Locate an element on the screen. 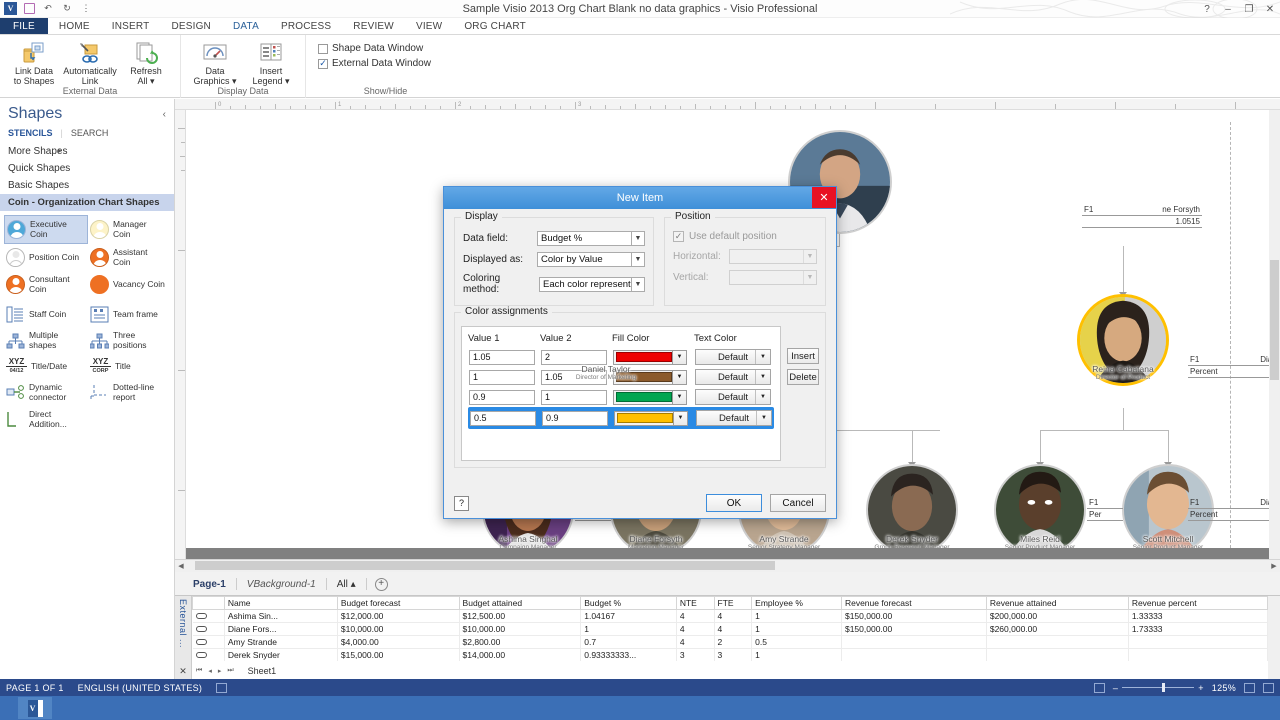  data-callout: F1Diane Forsyth Percent1.0515 is located at coordinates (1229, 366).